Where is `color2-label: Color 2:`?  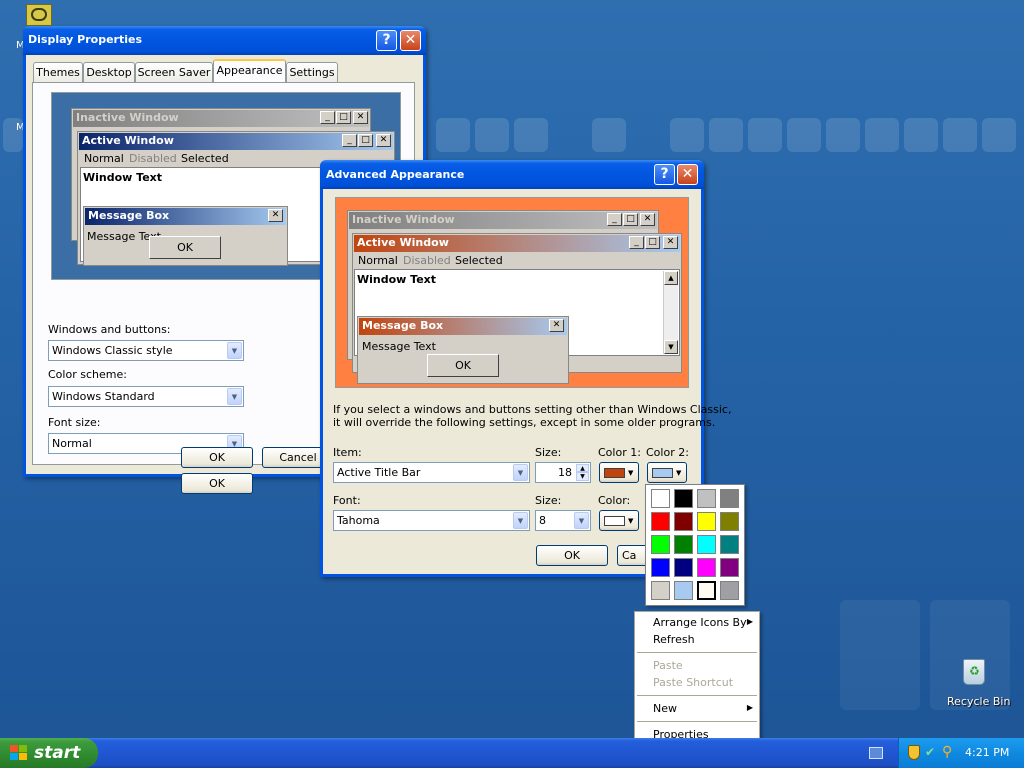 color2-label: Color 2: is located at coordinates (667, 452).